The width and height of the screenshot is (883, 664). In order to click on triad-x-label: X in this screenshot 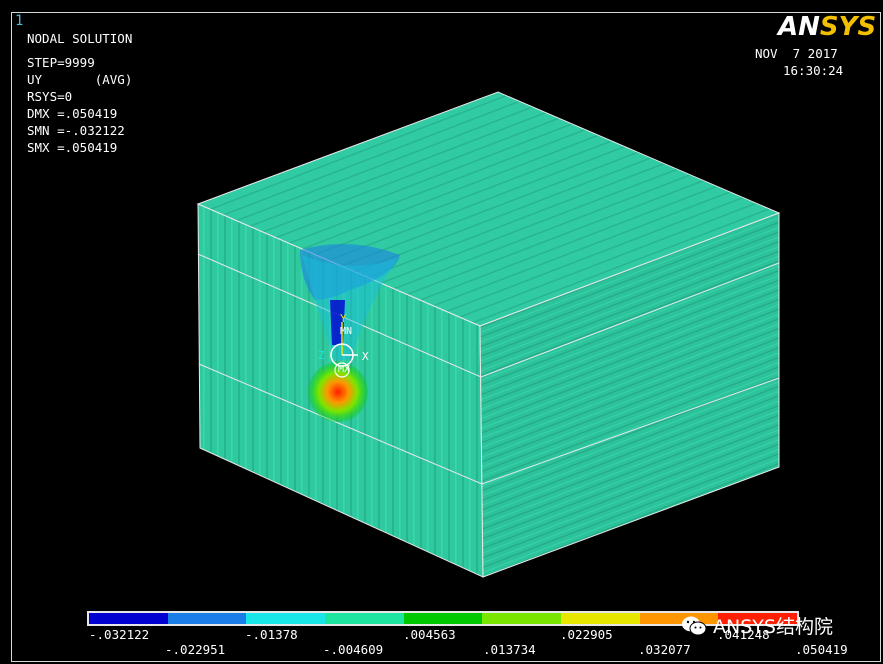, I will do `click(365, 356)`.